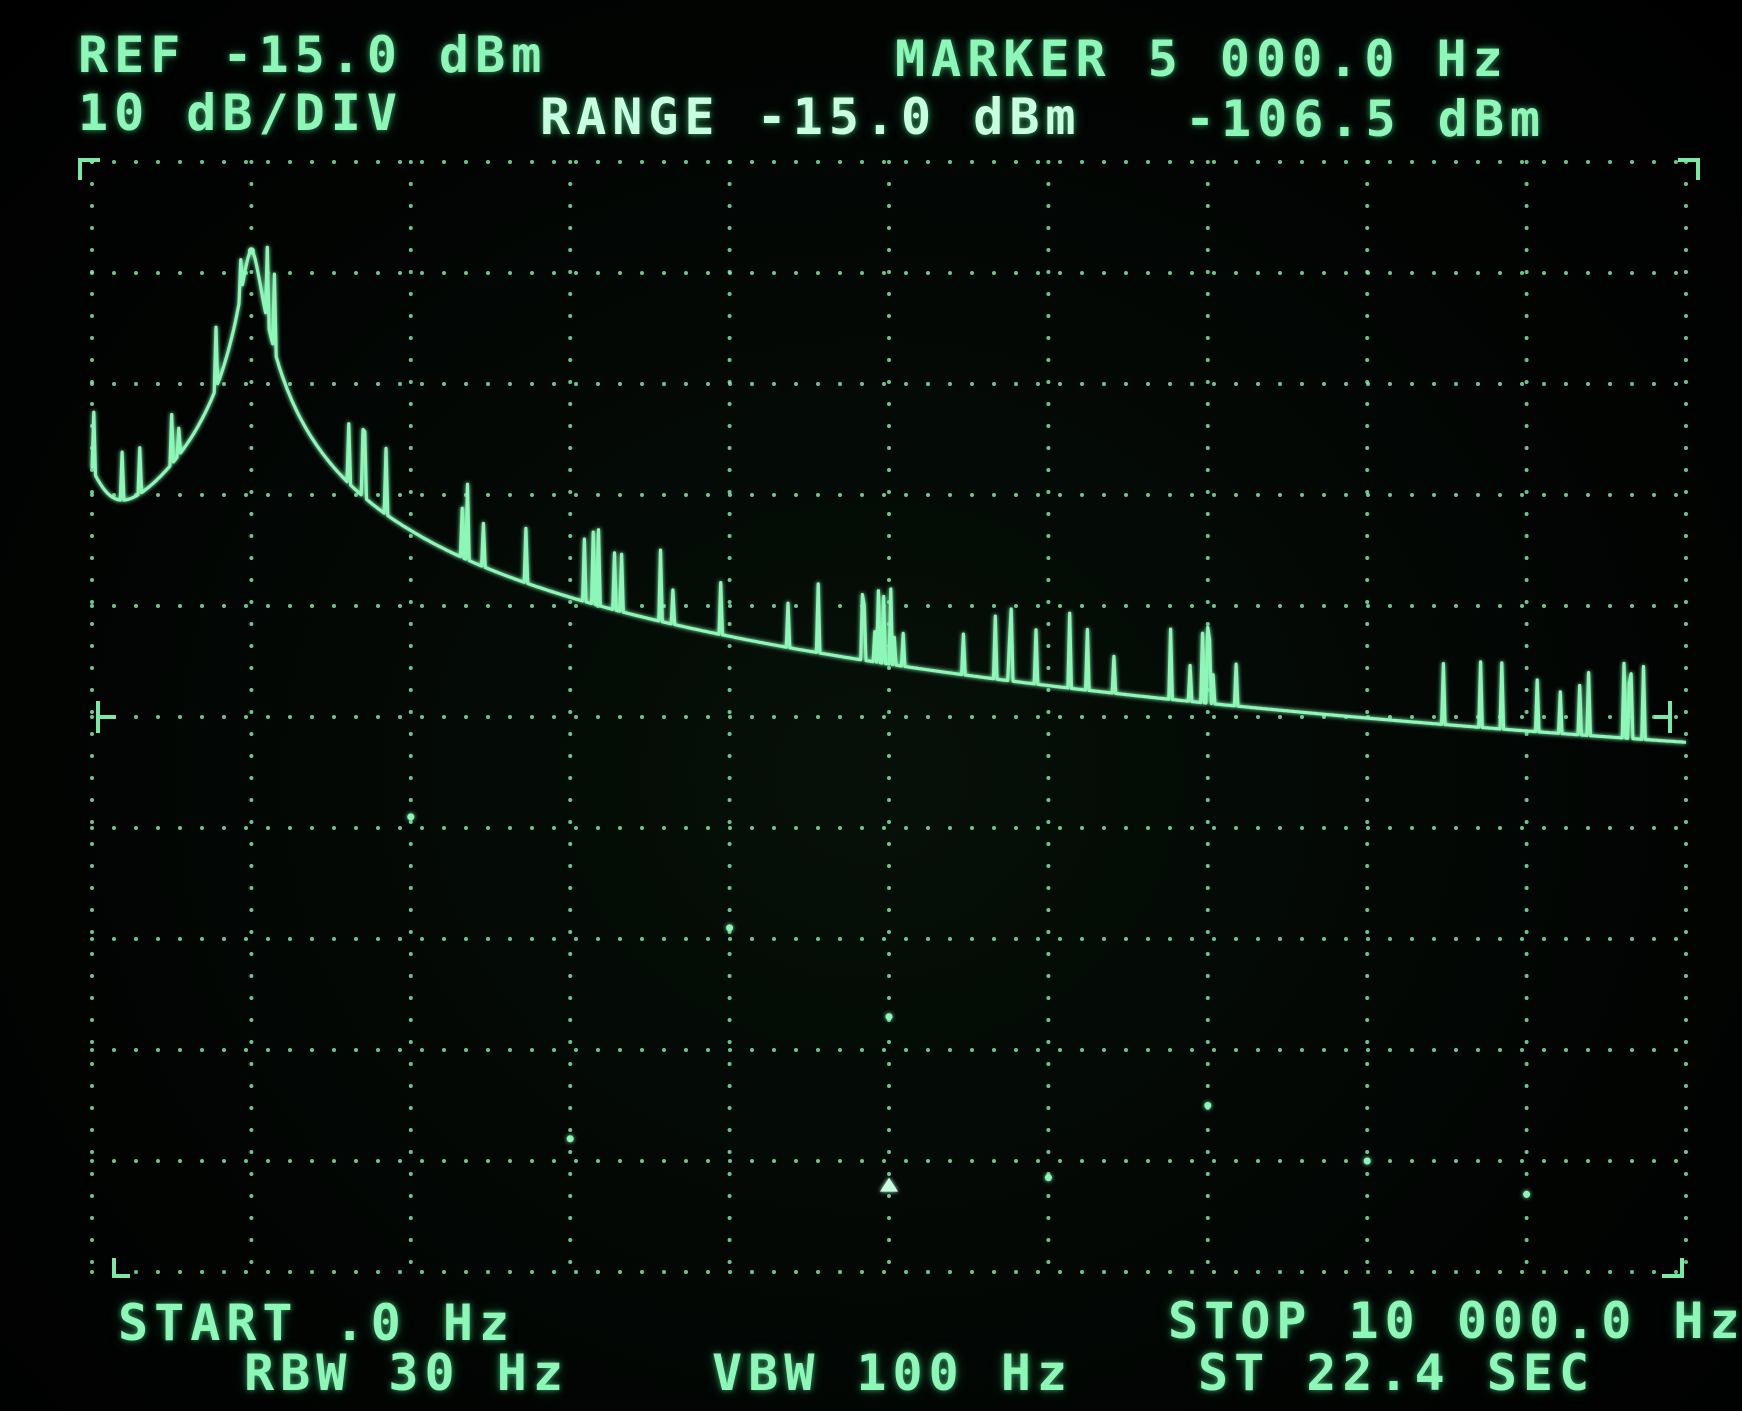 This screenshot has width=1742, height=1411. I want to click on ref-level-readout: REF -15.0 dBm, so click(313, 55).